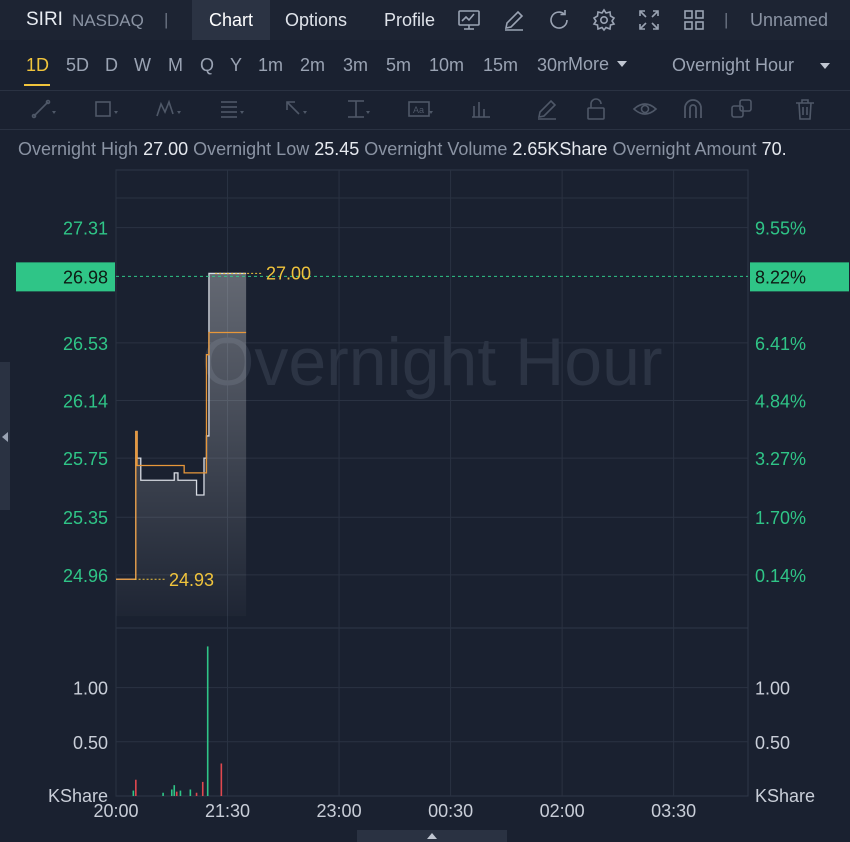 This screenshot has height=842, width=850. Describe the element at coordinates (191, 580) in the screenshot. I see `low-marker-label: 24.93` at that location.